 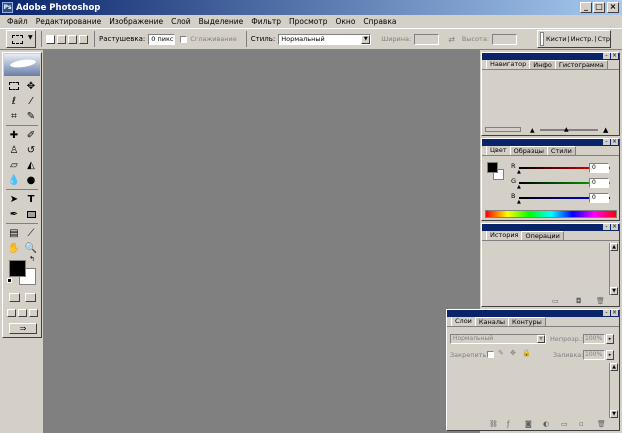 What do you see at coordinates (492, 321) in the screenshot?
I see `tab-channels: Каналы` at bounding box center [492, 321].